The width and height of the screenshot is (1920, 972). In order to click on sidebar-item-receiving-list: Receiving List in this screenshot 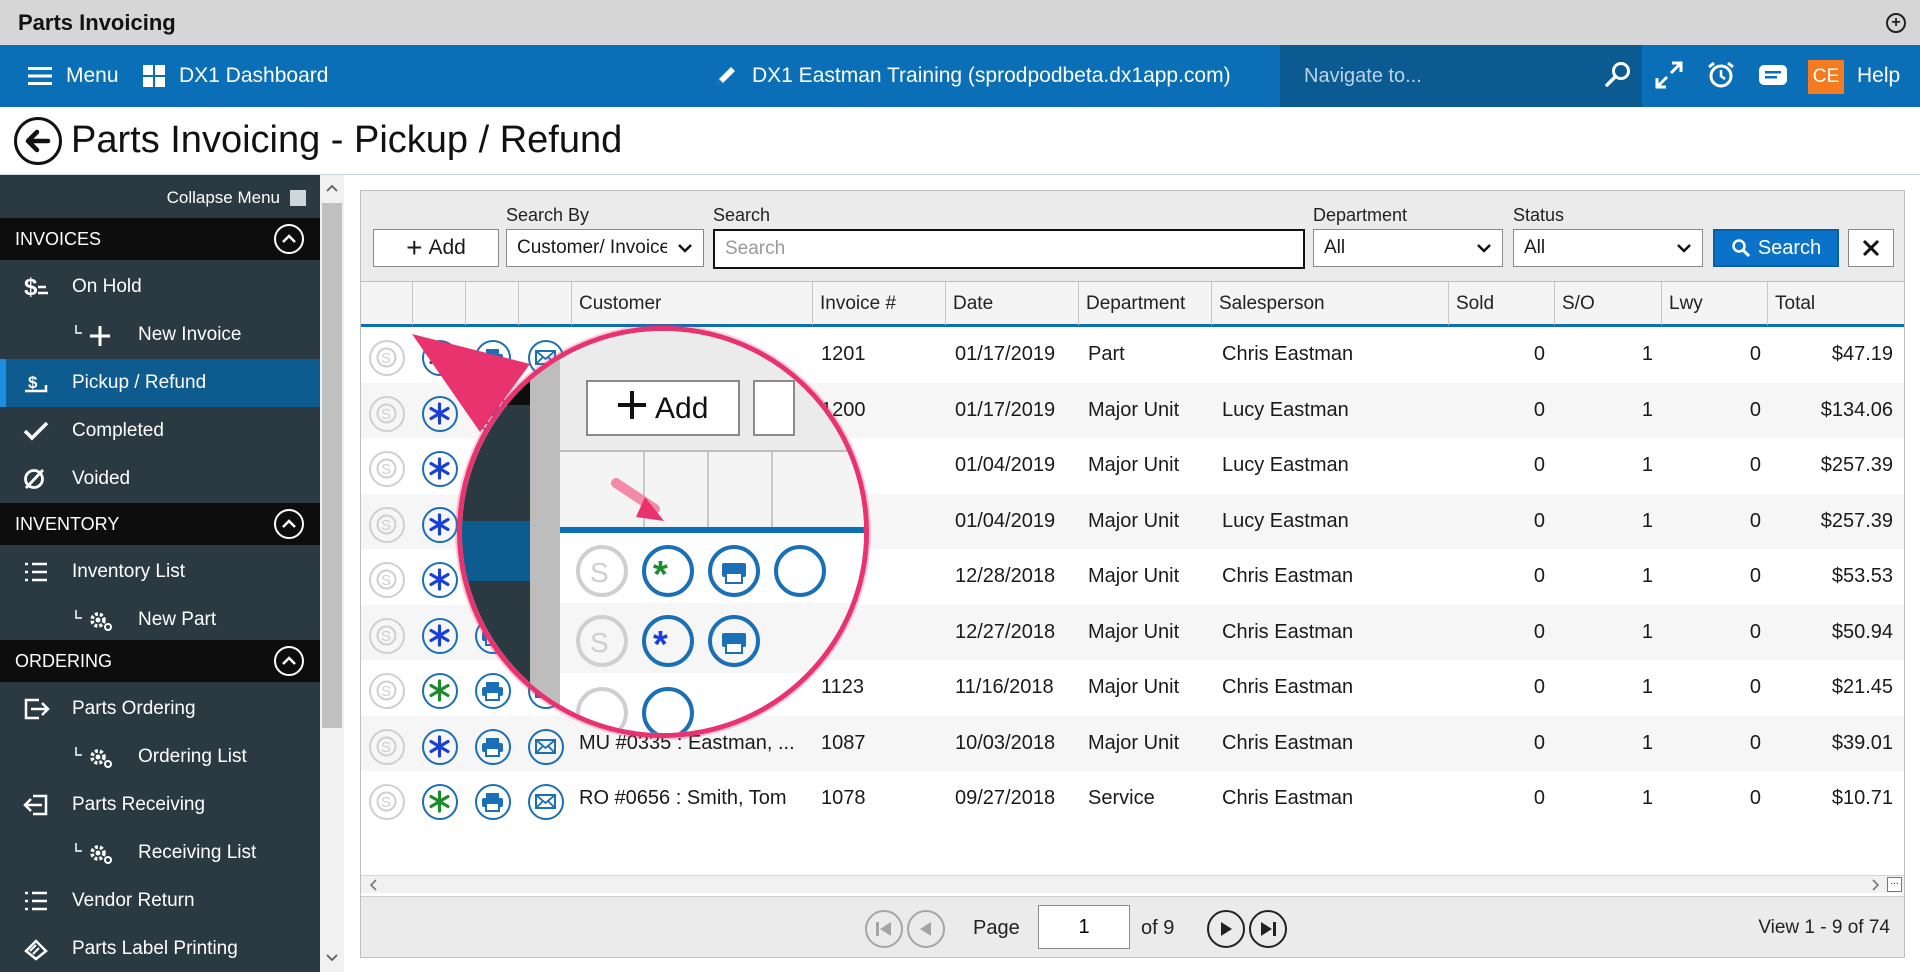, I will do `click(160, 853)`.